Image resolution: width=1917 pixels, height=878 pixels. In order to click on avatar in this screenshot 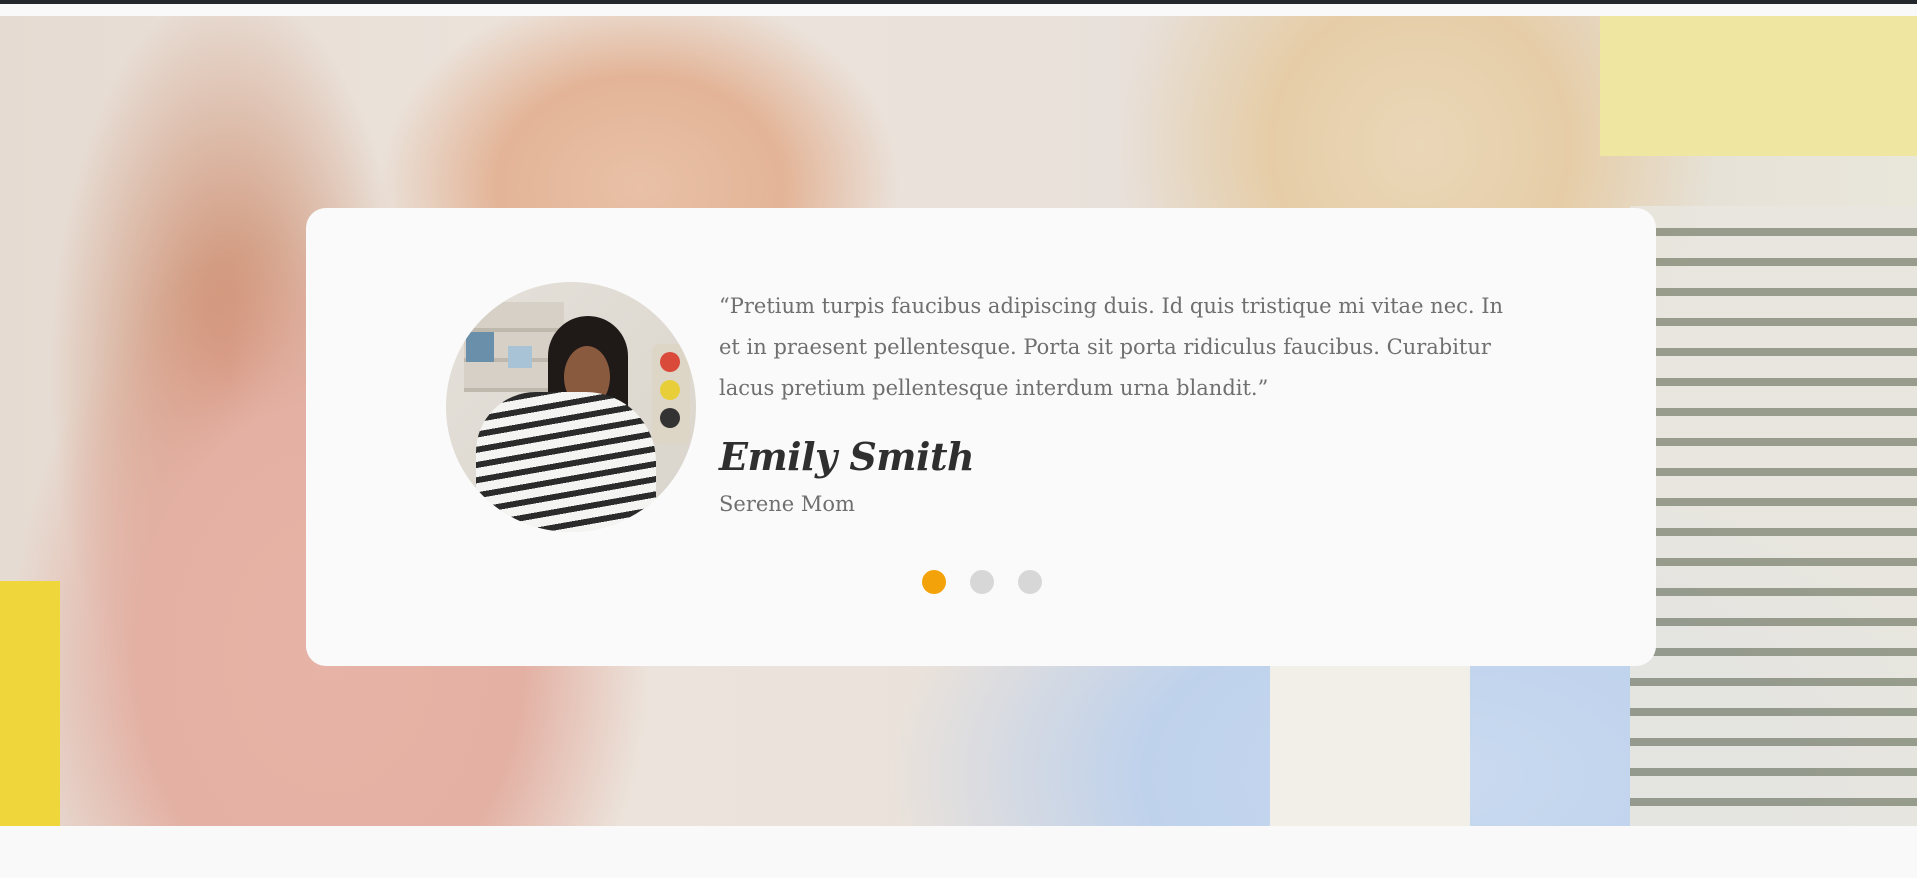, I will do `click(571, 407)`.